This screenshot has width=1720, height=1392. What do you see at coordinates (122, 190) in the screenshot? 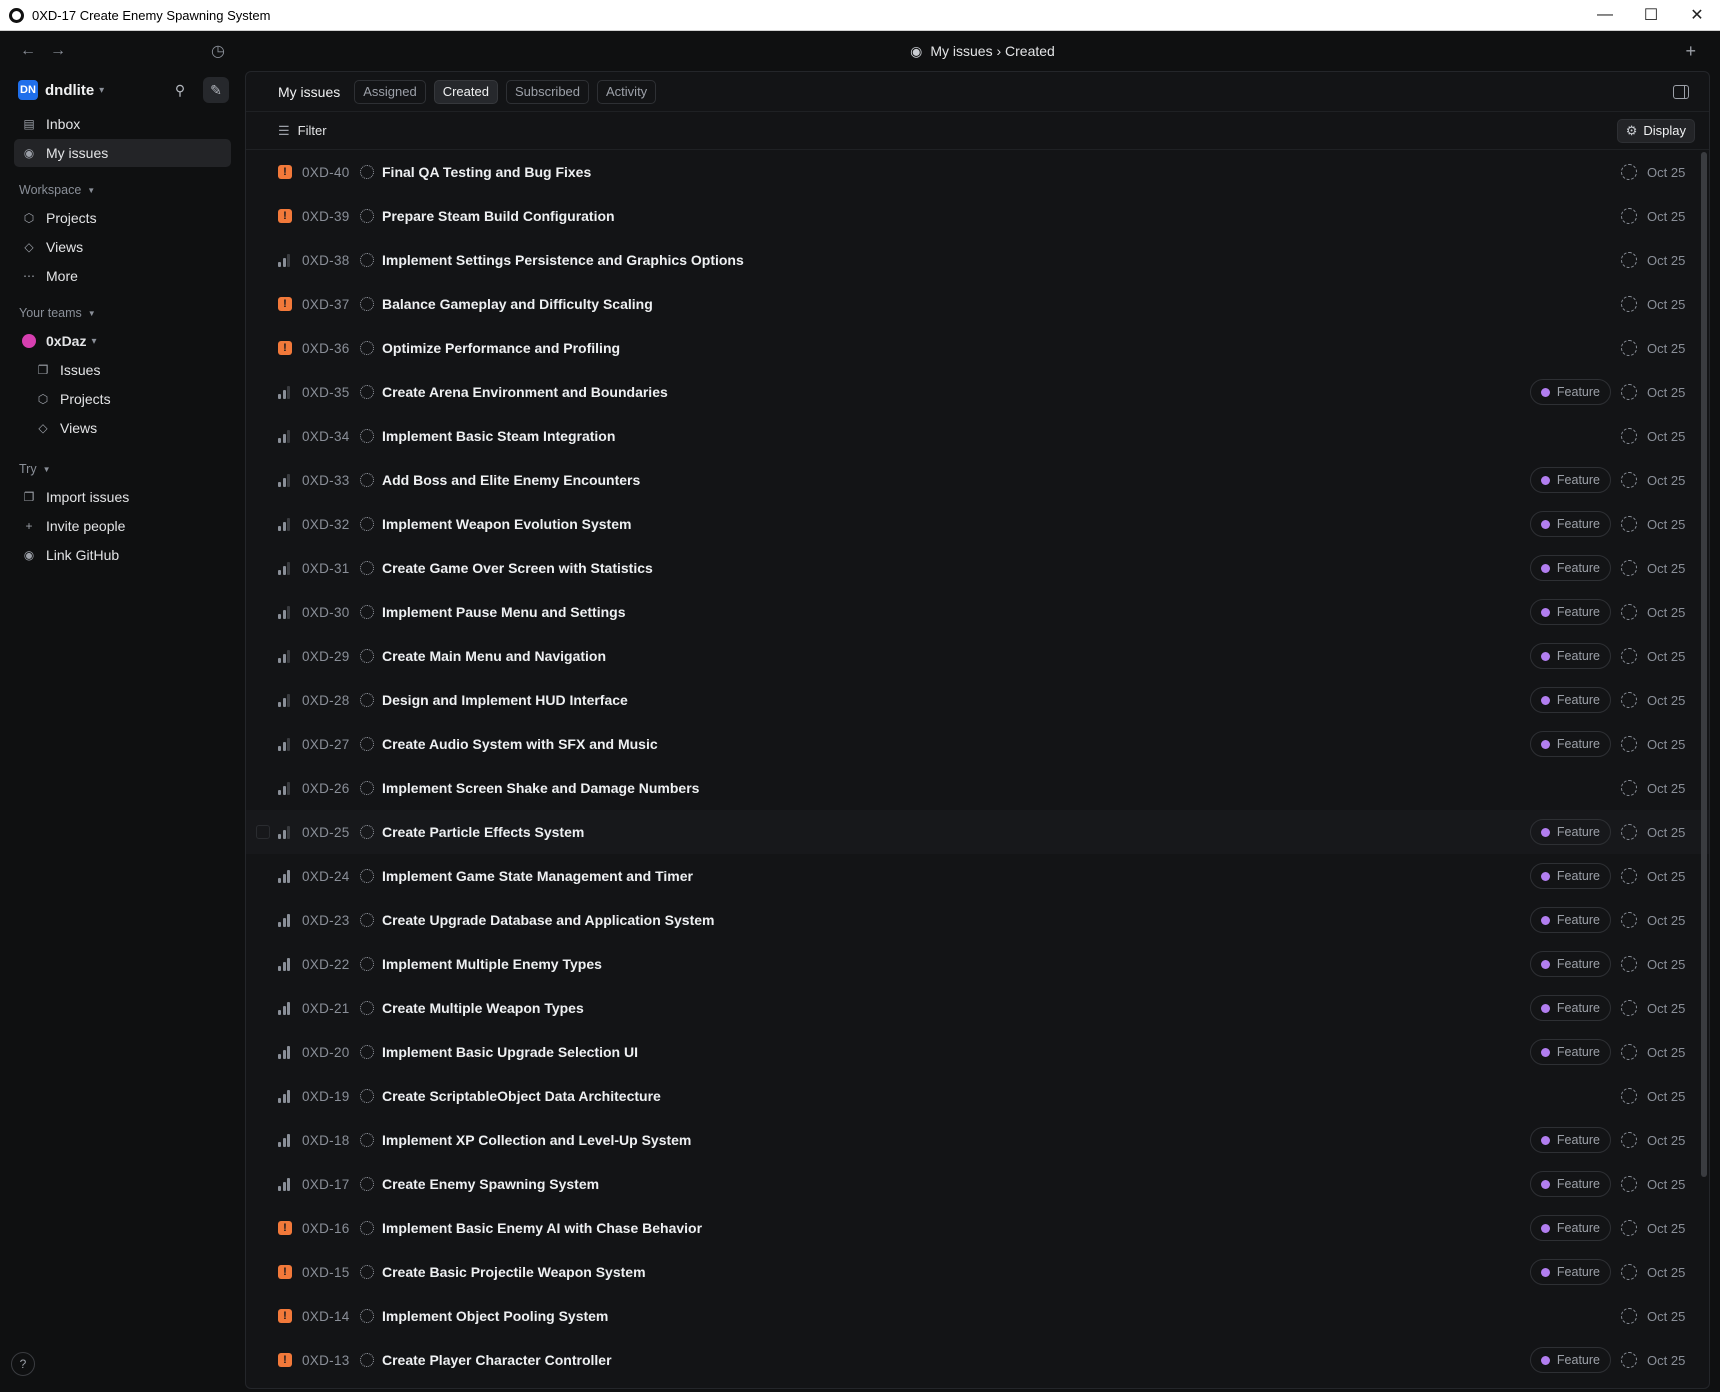
I see `workspace-section-label: Workspace ▼` at bounding box center [122, 190].